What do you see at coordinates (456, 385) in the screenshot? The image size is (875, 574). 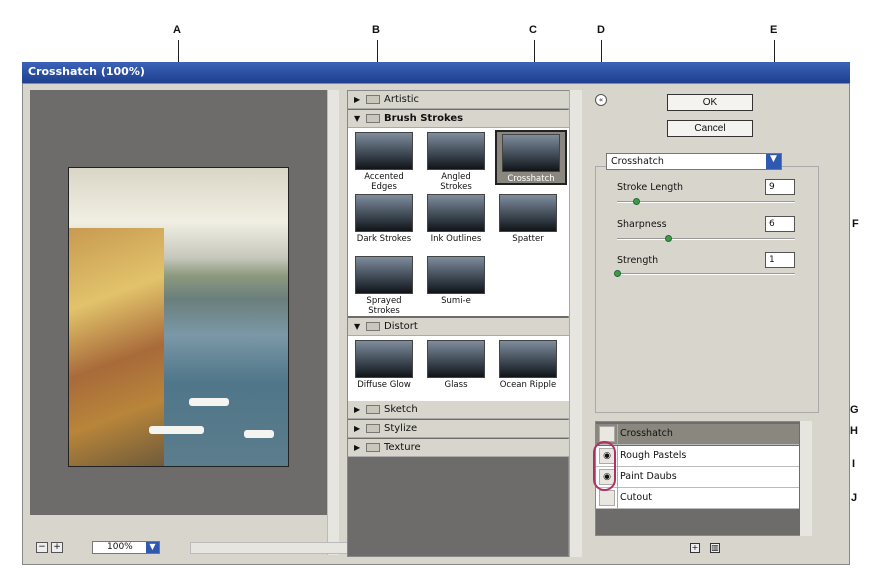 I see `filter-label: Glass` at bounding box center [456, 385].